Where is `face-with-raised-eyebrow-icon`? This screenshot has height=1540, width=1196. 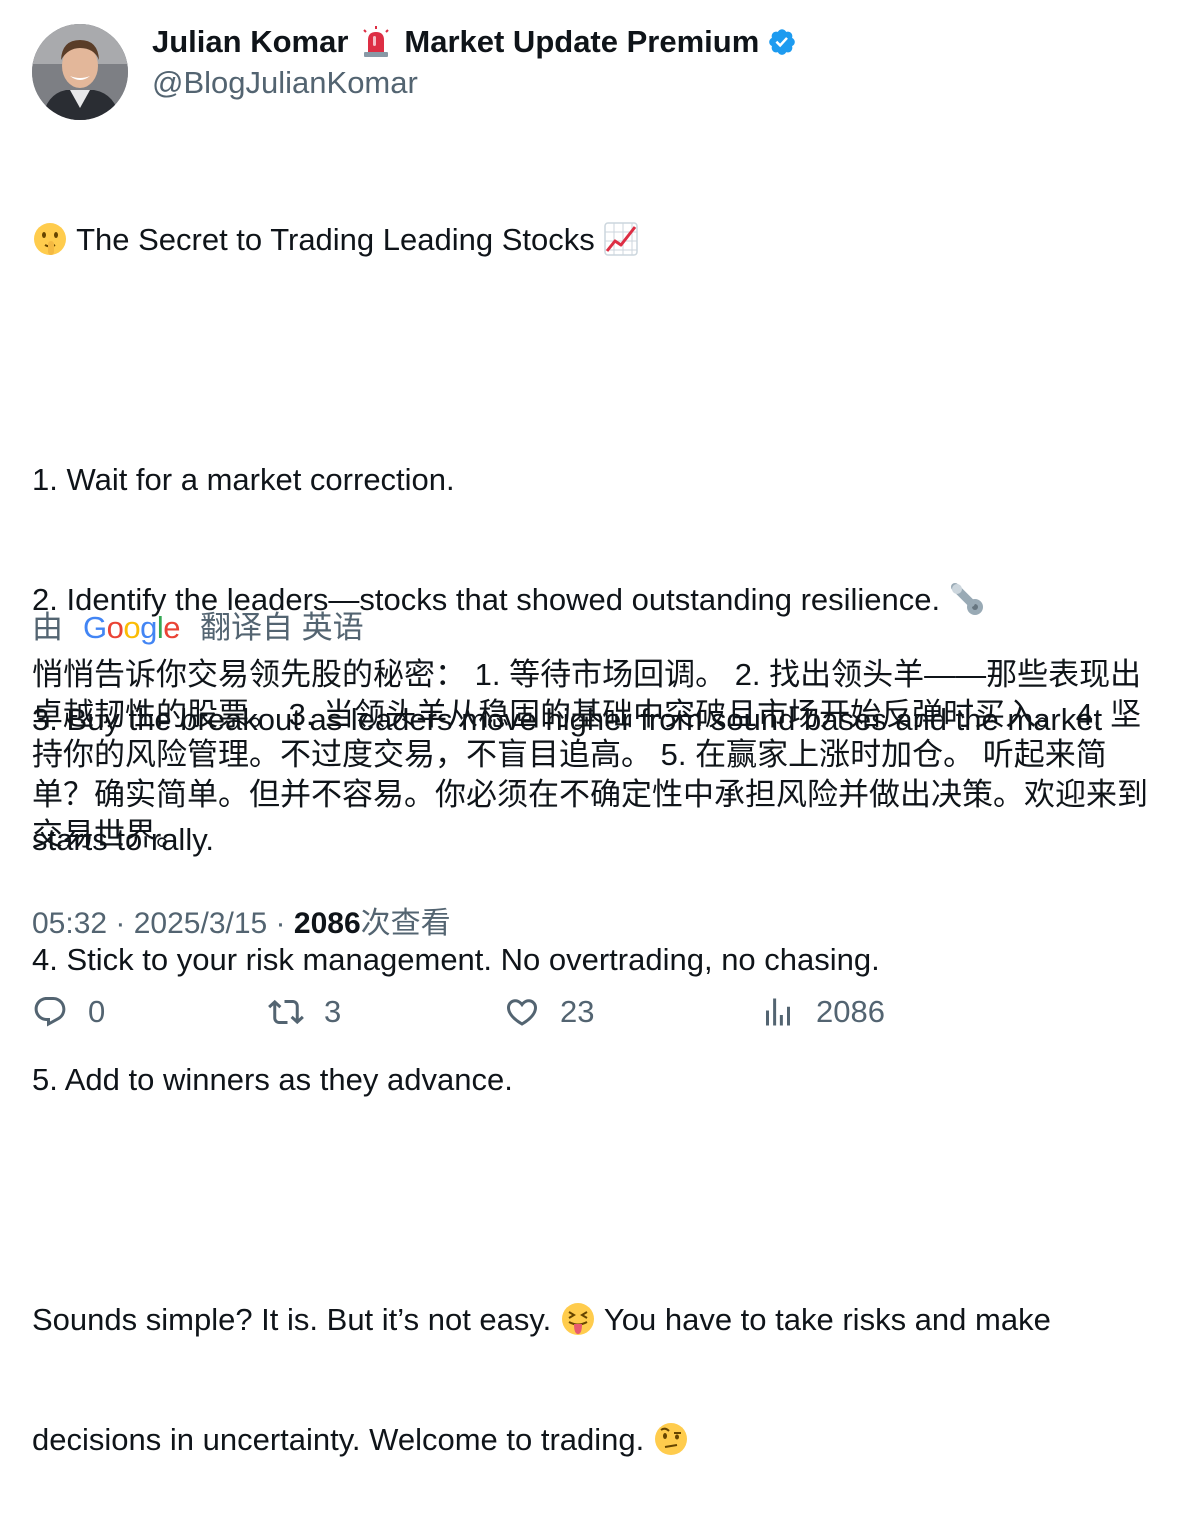
face-with-raised-eyebrow-icon is located at coordinates (670, 1439).